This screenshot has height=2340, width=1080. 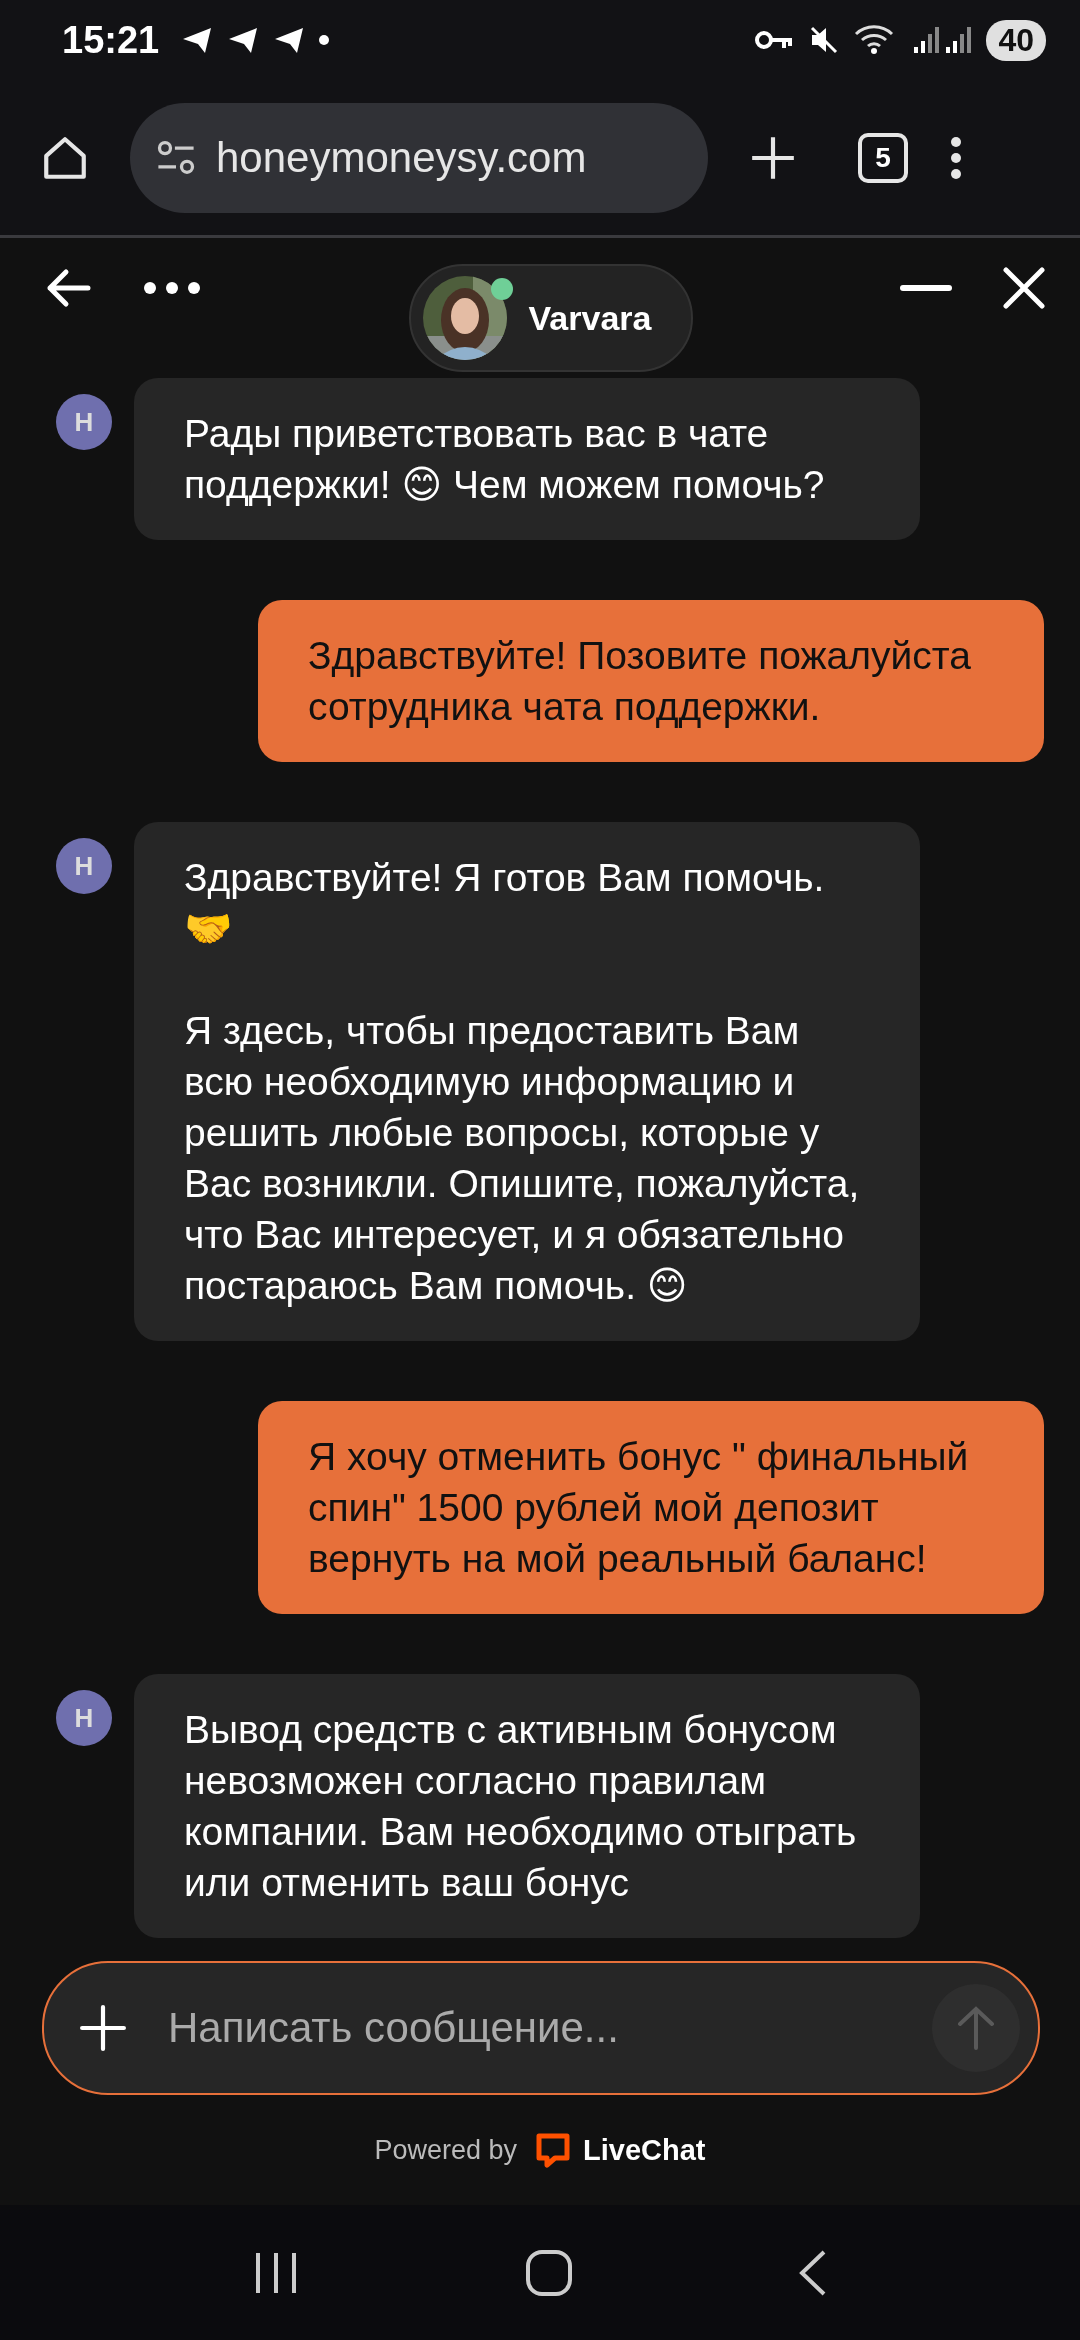 What do you see at coordinates (774, 40) in the screenshot?
I see `key-icon` at bounding box center [774, 40].